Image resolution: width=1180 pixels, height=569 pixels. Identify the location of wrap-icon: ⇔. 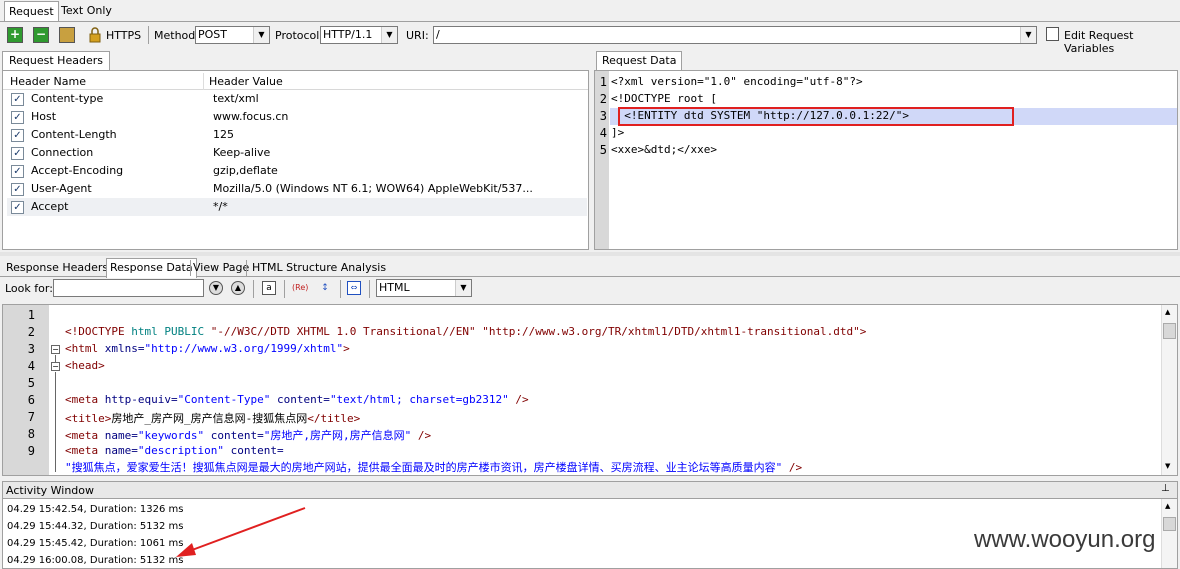
(354, 288).